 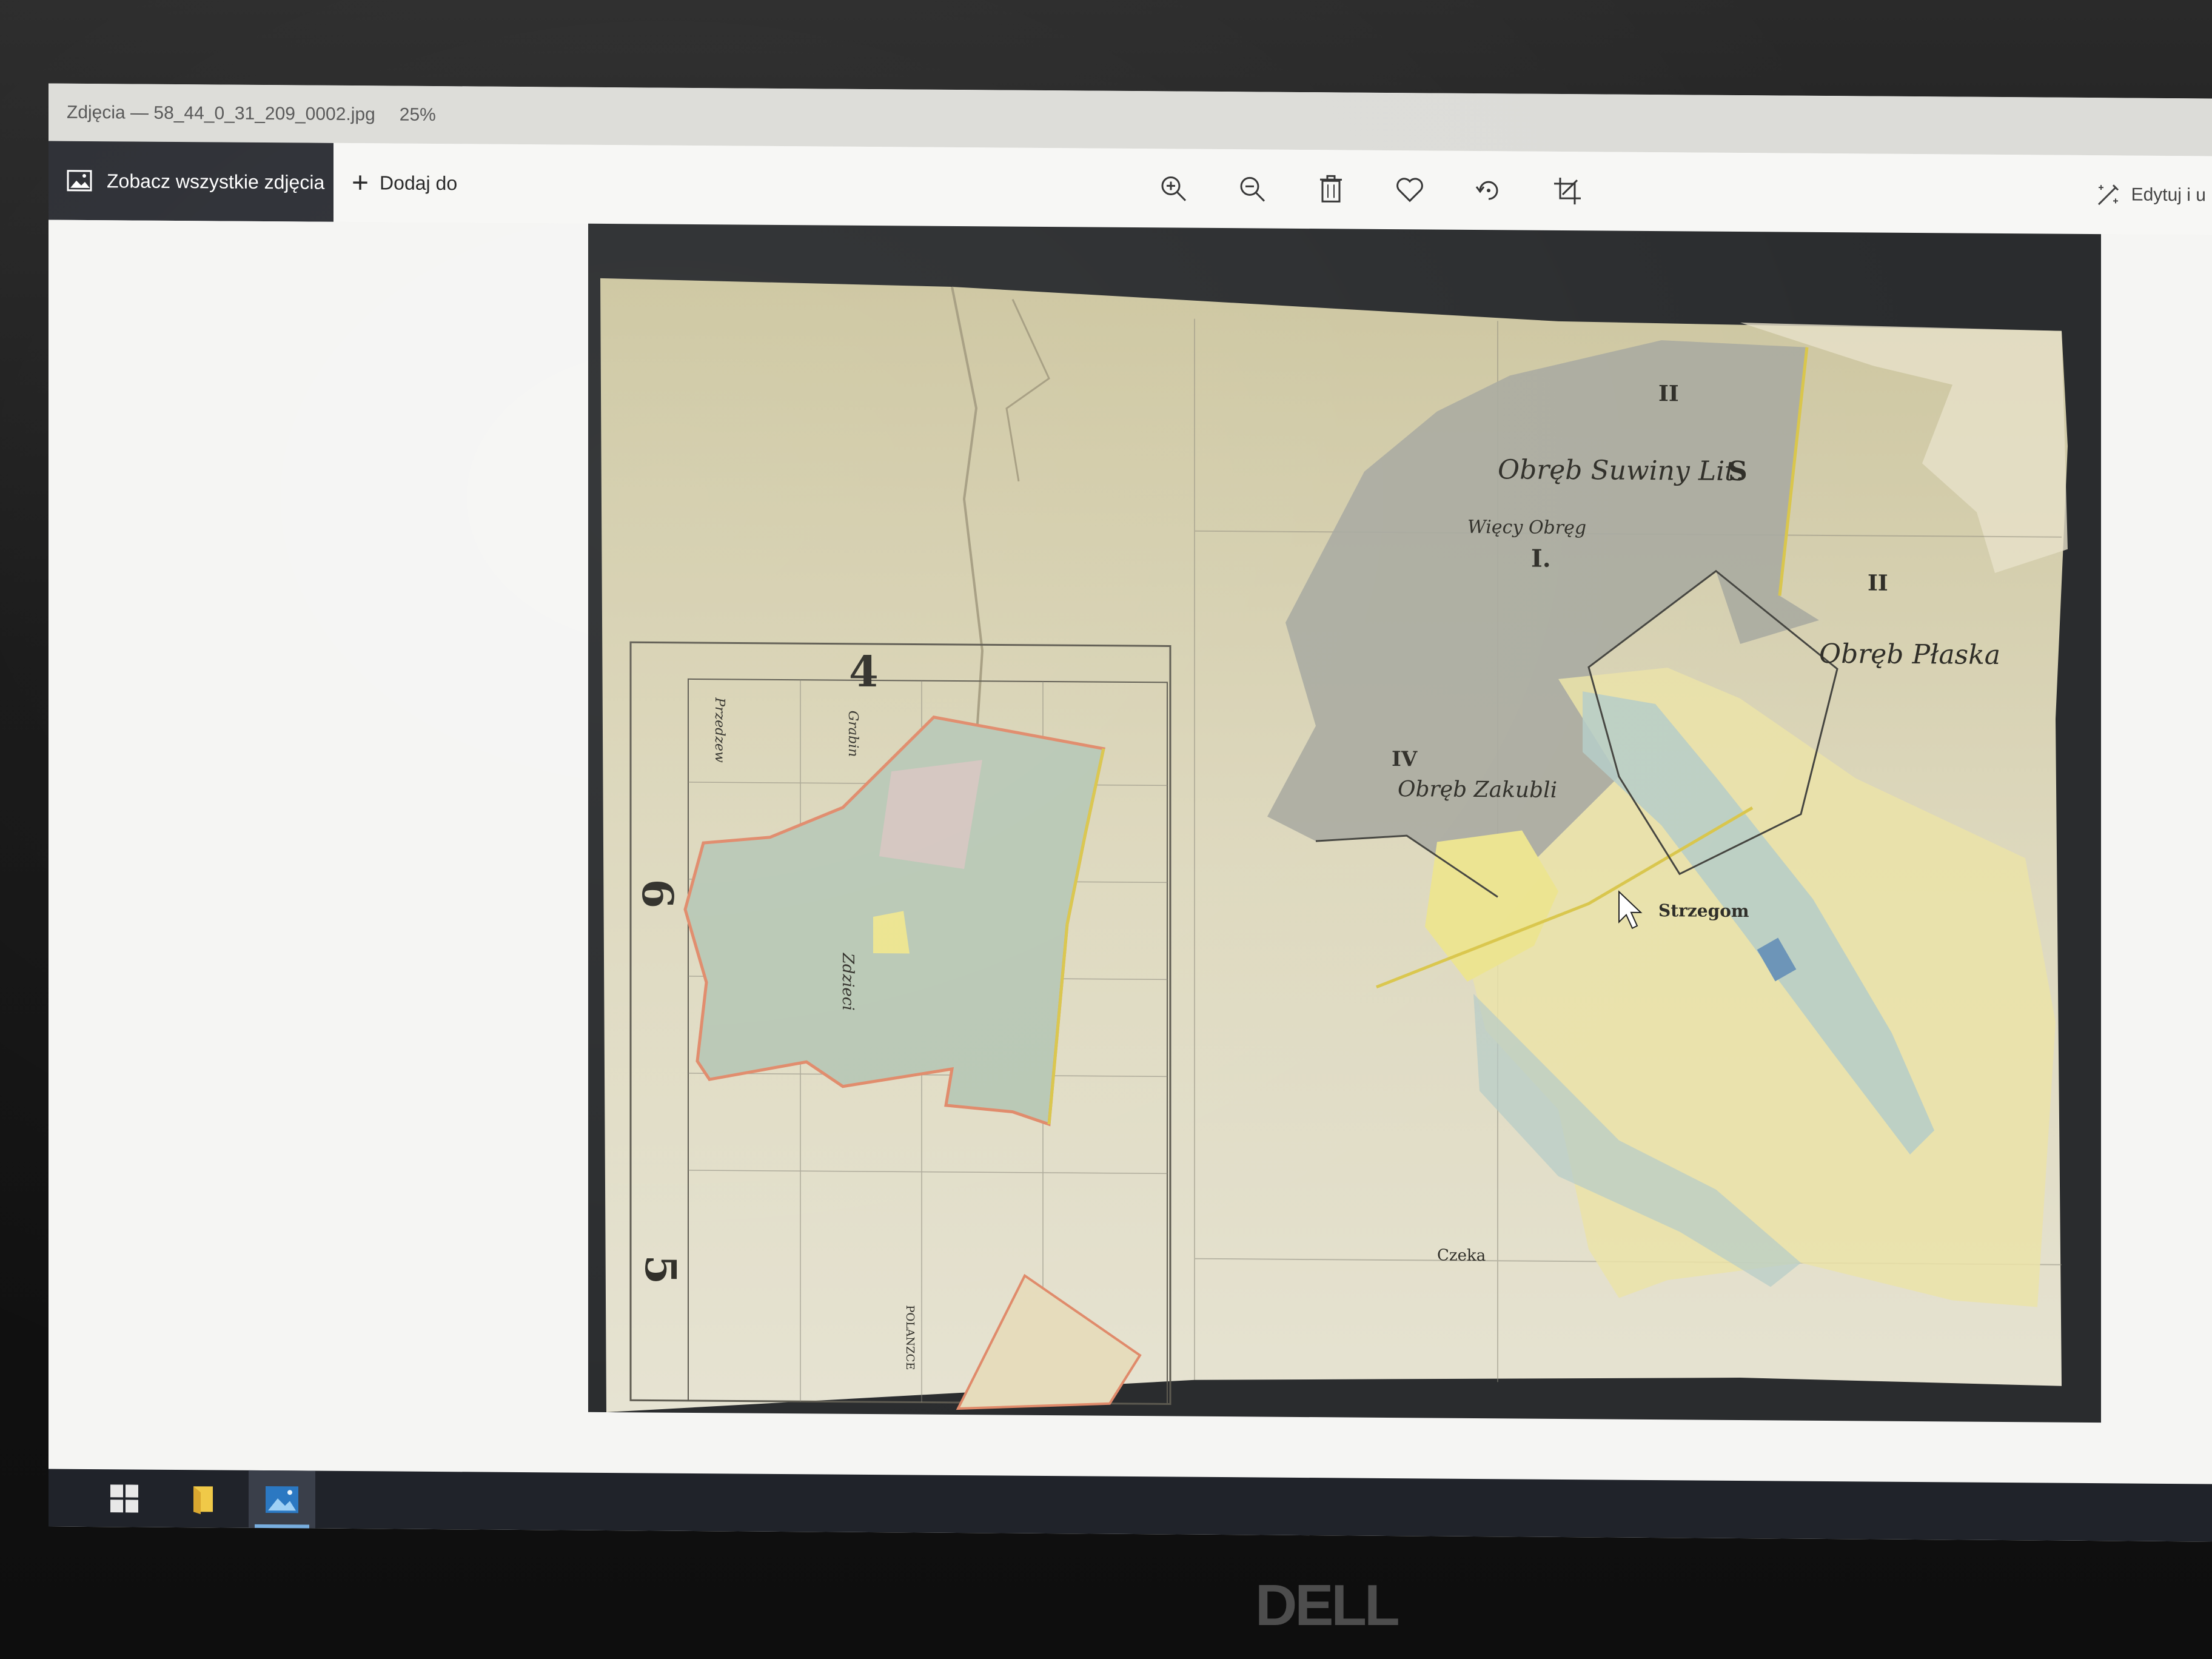 I want to click on edit-icon, so click(x=2108, y=195).